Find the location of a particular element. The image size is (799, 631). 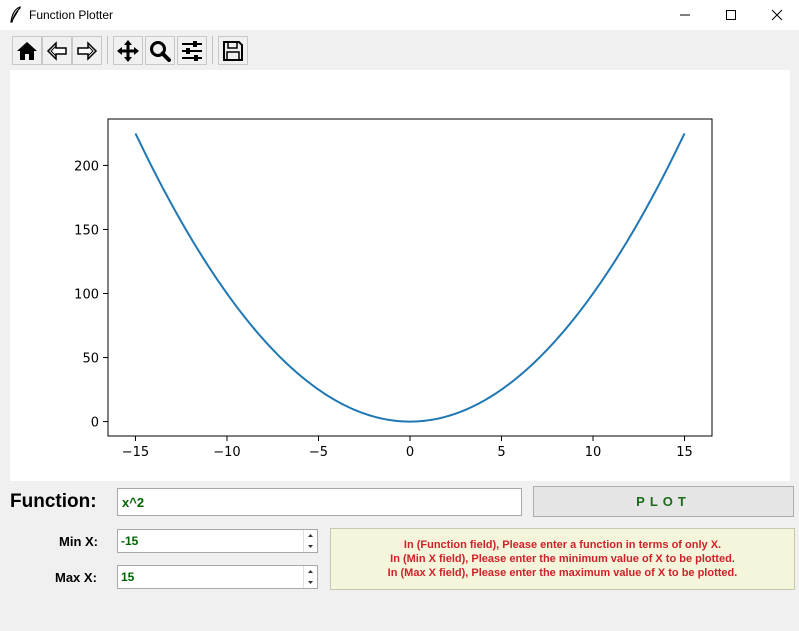

configure-button is located at coordinates (192, 50).